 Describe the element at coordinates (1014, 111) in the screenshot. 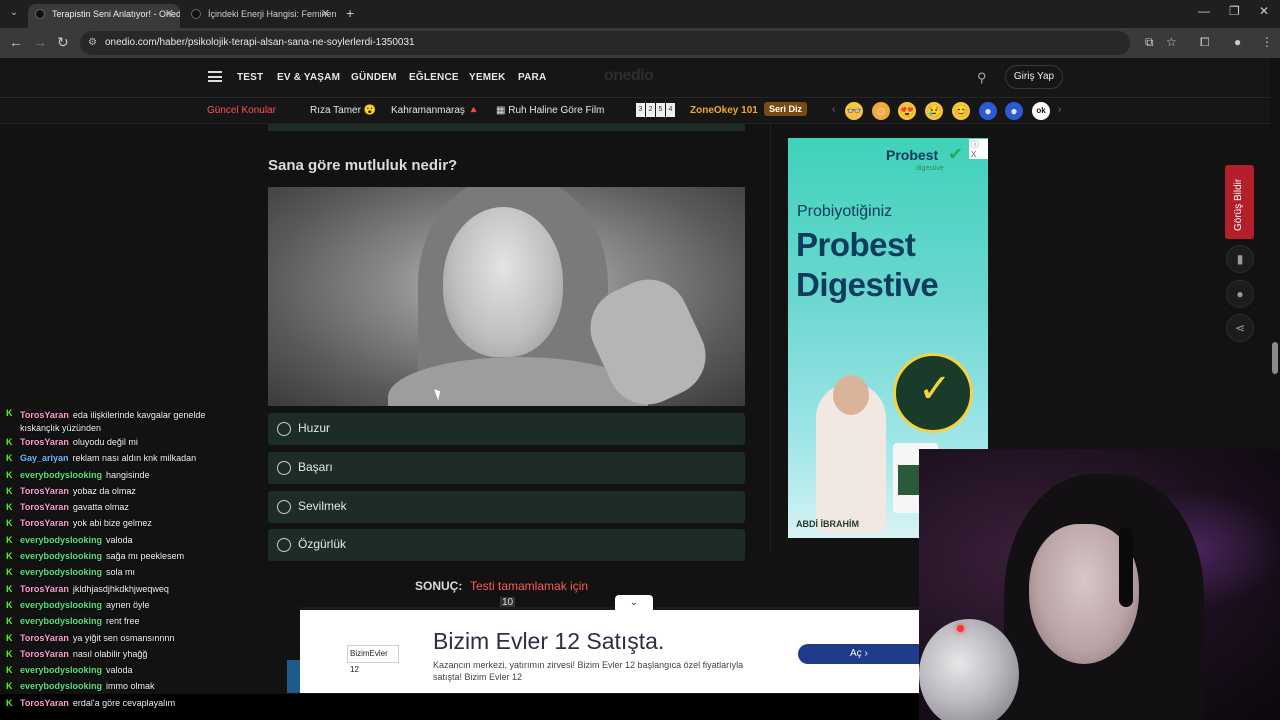

I see `badge-blue-2-icon: ●` at that location.